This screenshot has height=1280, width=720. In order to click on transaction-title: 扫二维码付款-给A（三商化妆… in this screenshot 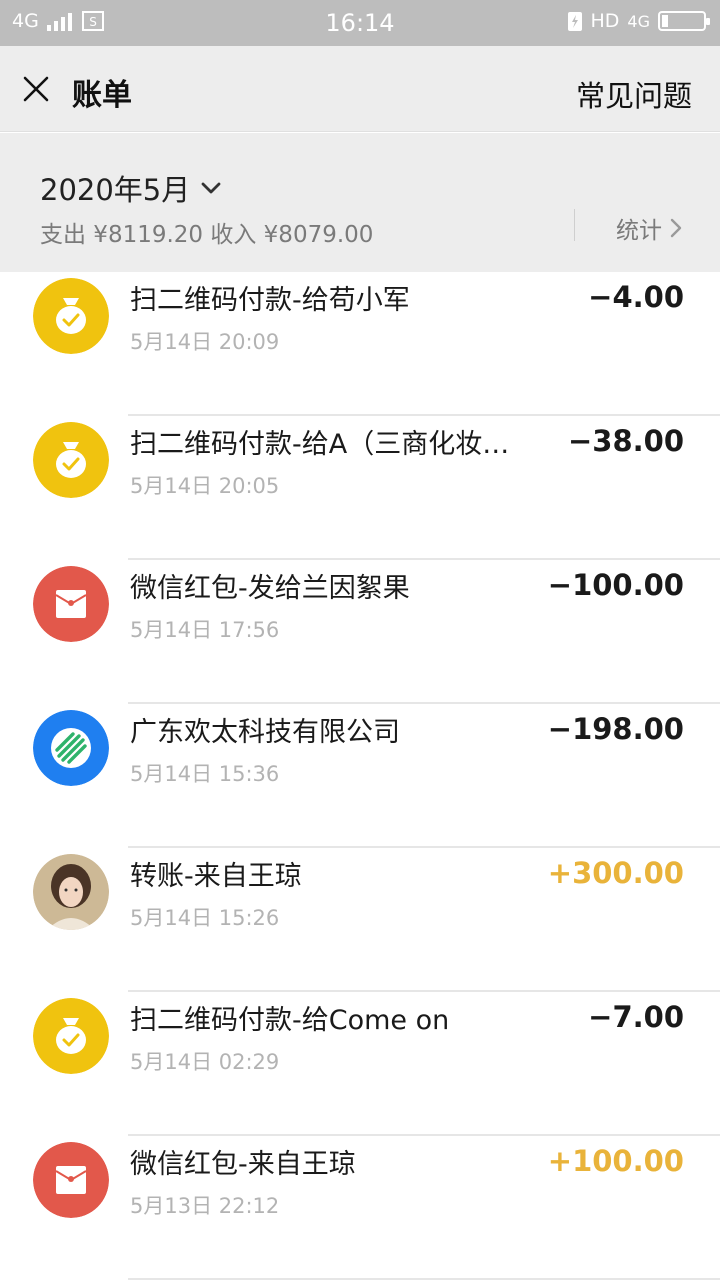, I will do `click(320, 444)`.